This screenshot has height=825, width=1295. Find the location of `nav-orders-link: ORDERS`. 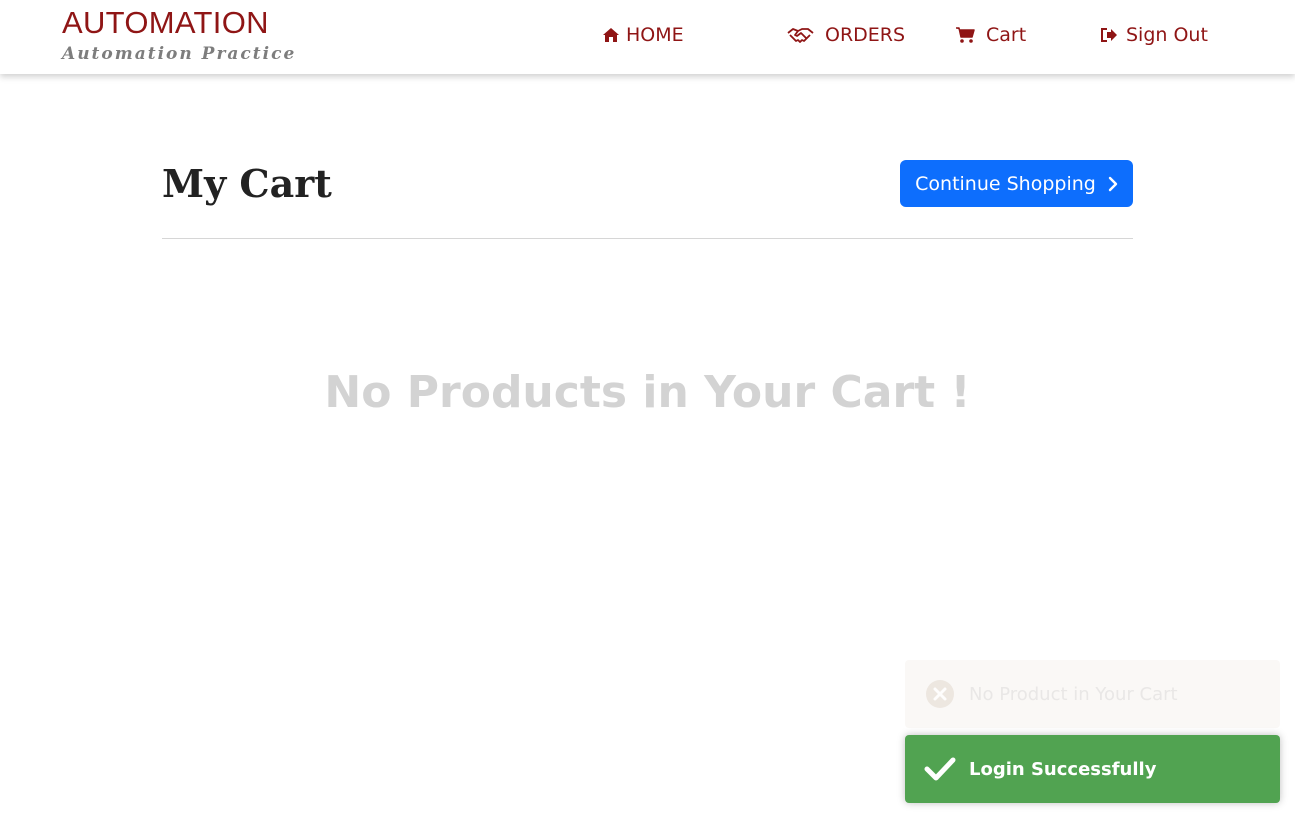

nav-orders-link: ORDERS is located at coordinates (846, 35).